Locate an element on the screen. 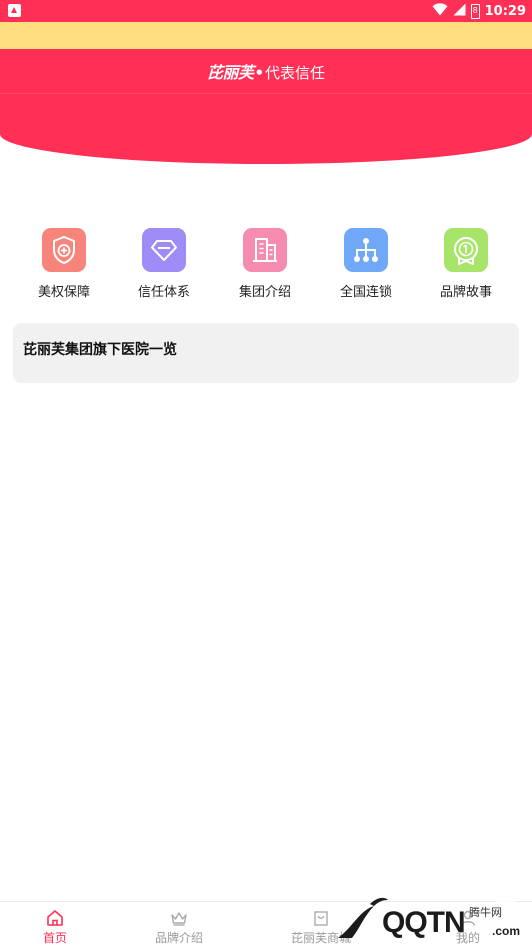  diamond-icon is located at coordinates (164, 250).